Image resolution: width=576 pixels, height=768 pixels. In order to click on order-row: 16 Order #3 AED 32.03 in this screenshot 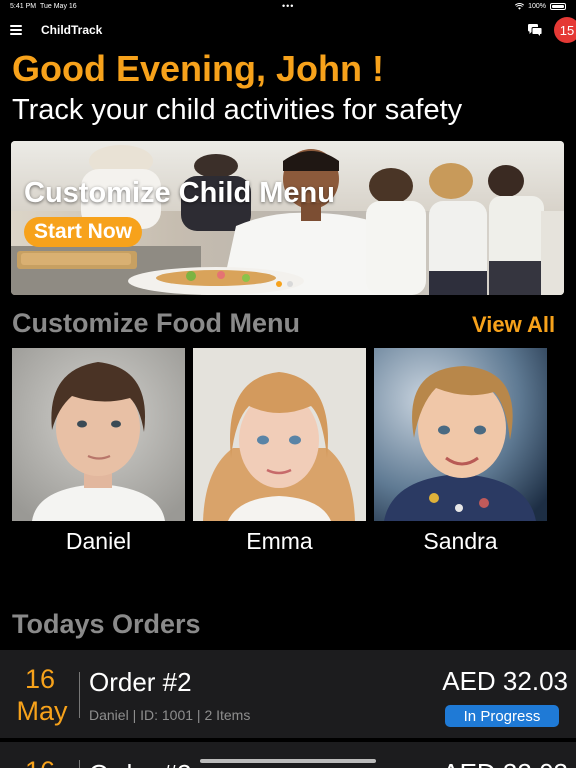, I will do `click(288, 755)`.